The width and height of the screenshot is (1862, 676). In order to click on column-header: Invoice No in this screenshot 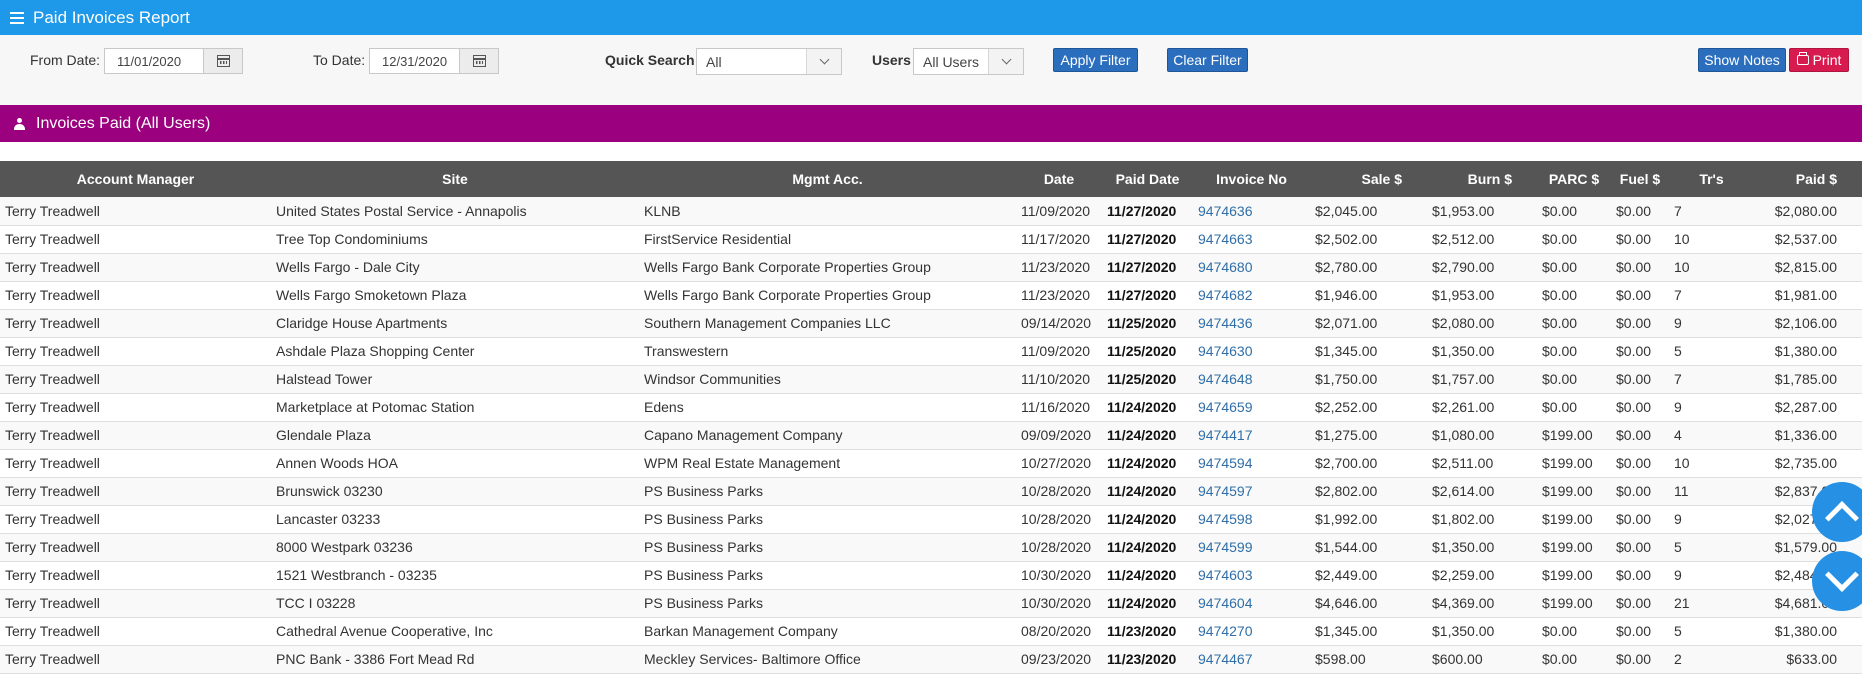, I will do `click(1251, 179)`.